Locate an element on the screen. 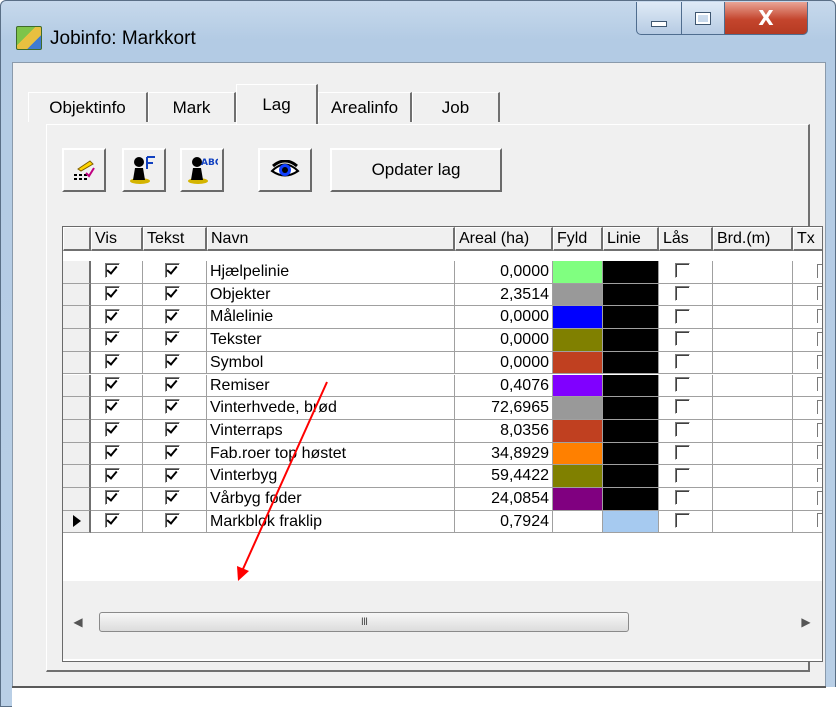 Image resolution: width=837 pixels, height=707 pixels. scroll-thumb: III is located at coordinates (364, 622).